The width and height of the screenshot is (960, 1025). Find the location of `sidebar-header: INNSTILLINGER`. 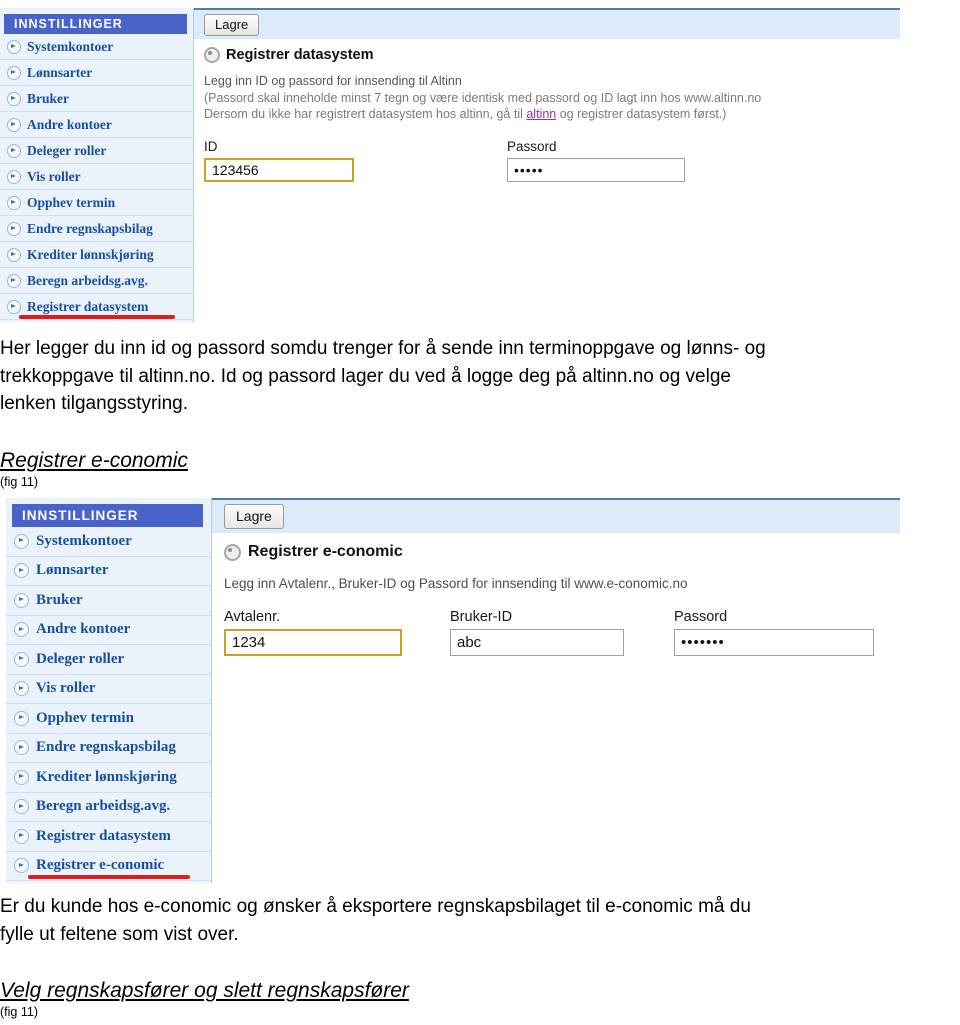

sidebar-header: INNSTILLINGER is located at coordinates (95, 24).